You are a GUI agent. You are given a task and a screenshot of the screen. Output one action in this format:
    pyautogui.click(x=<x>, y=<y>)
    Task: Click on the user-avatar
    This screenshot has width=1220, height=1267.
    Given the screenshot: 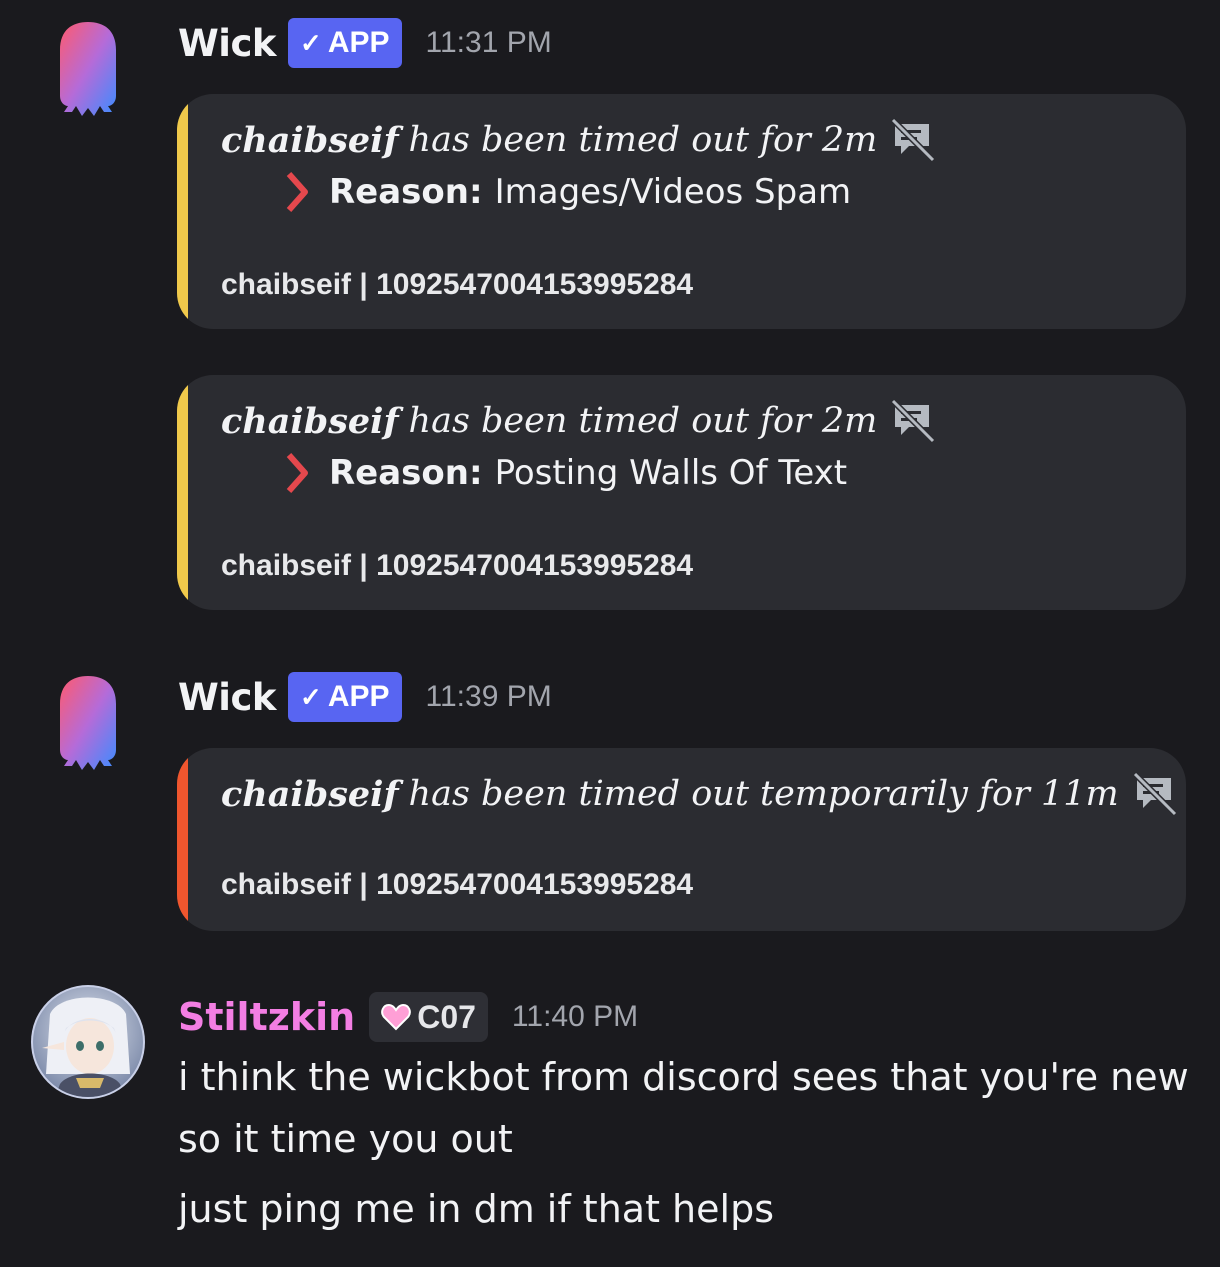 What is the action you would take?
    pyautogui.click(x=88, y=1042)
    